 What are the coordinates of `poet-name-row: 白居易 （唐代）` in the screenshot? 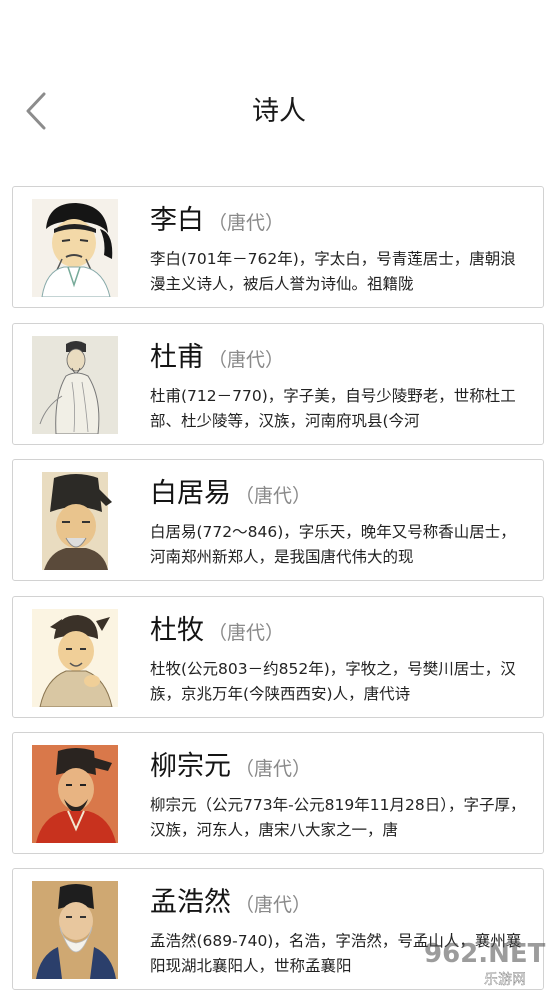 It's located at (230, 494).